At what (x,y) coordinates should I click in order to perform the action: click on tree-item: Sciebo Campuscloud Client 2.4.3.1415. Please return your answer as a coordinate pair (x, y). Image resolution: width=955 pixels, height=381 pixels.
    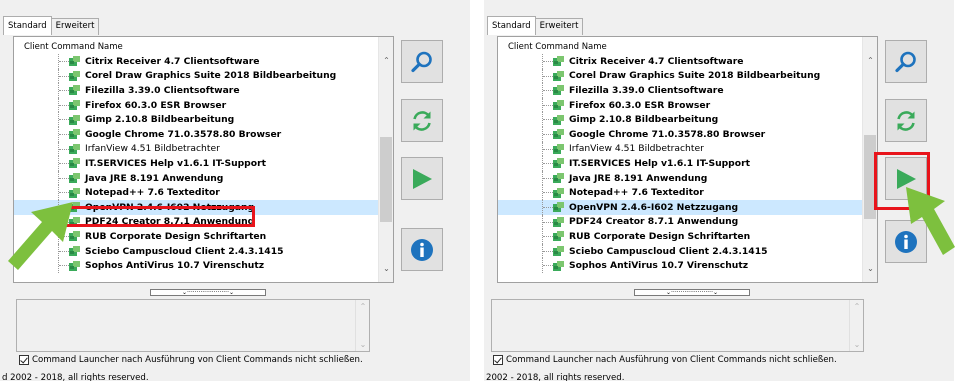
    Looking at the image, I should click on (681, 251).